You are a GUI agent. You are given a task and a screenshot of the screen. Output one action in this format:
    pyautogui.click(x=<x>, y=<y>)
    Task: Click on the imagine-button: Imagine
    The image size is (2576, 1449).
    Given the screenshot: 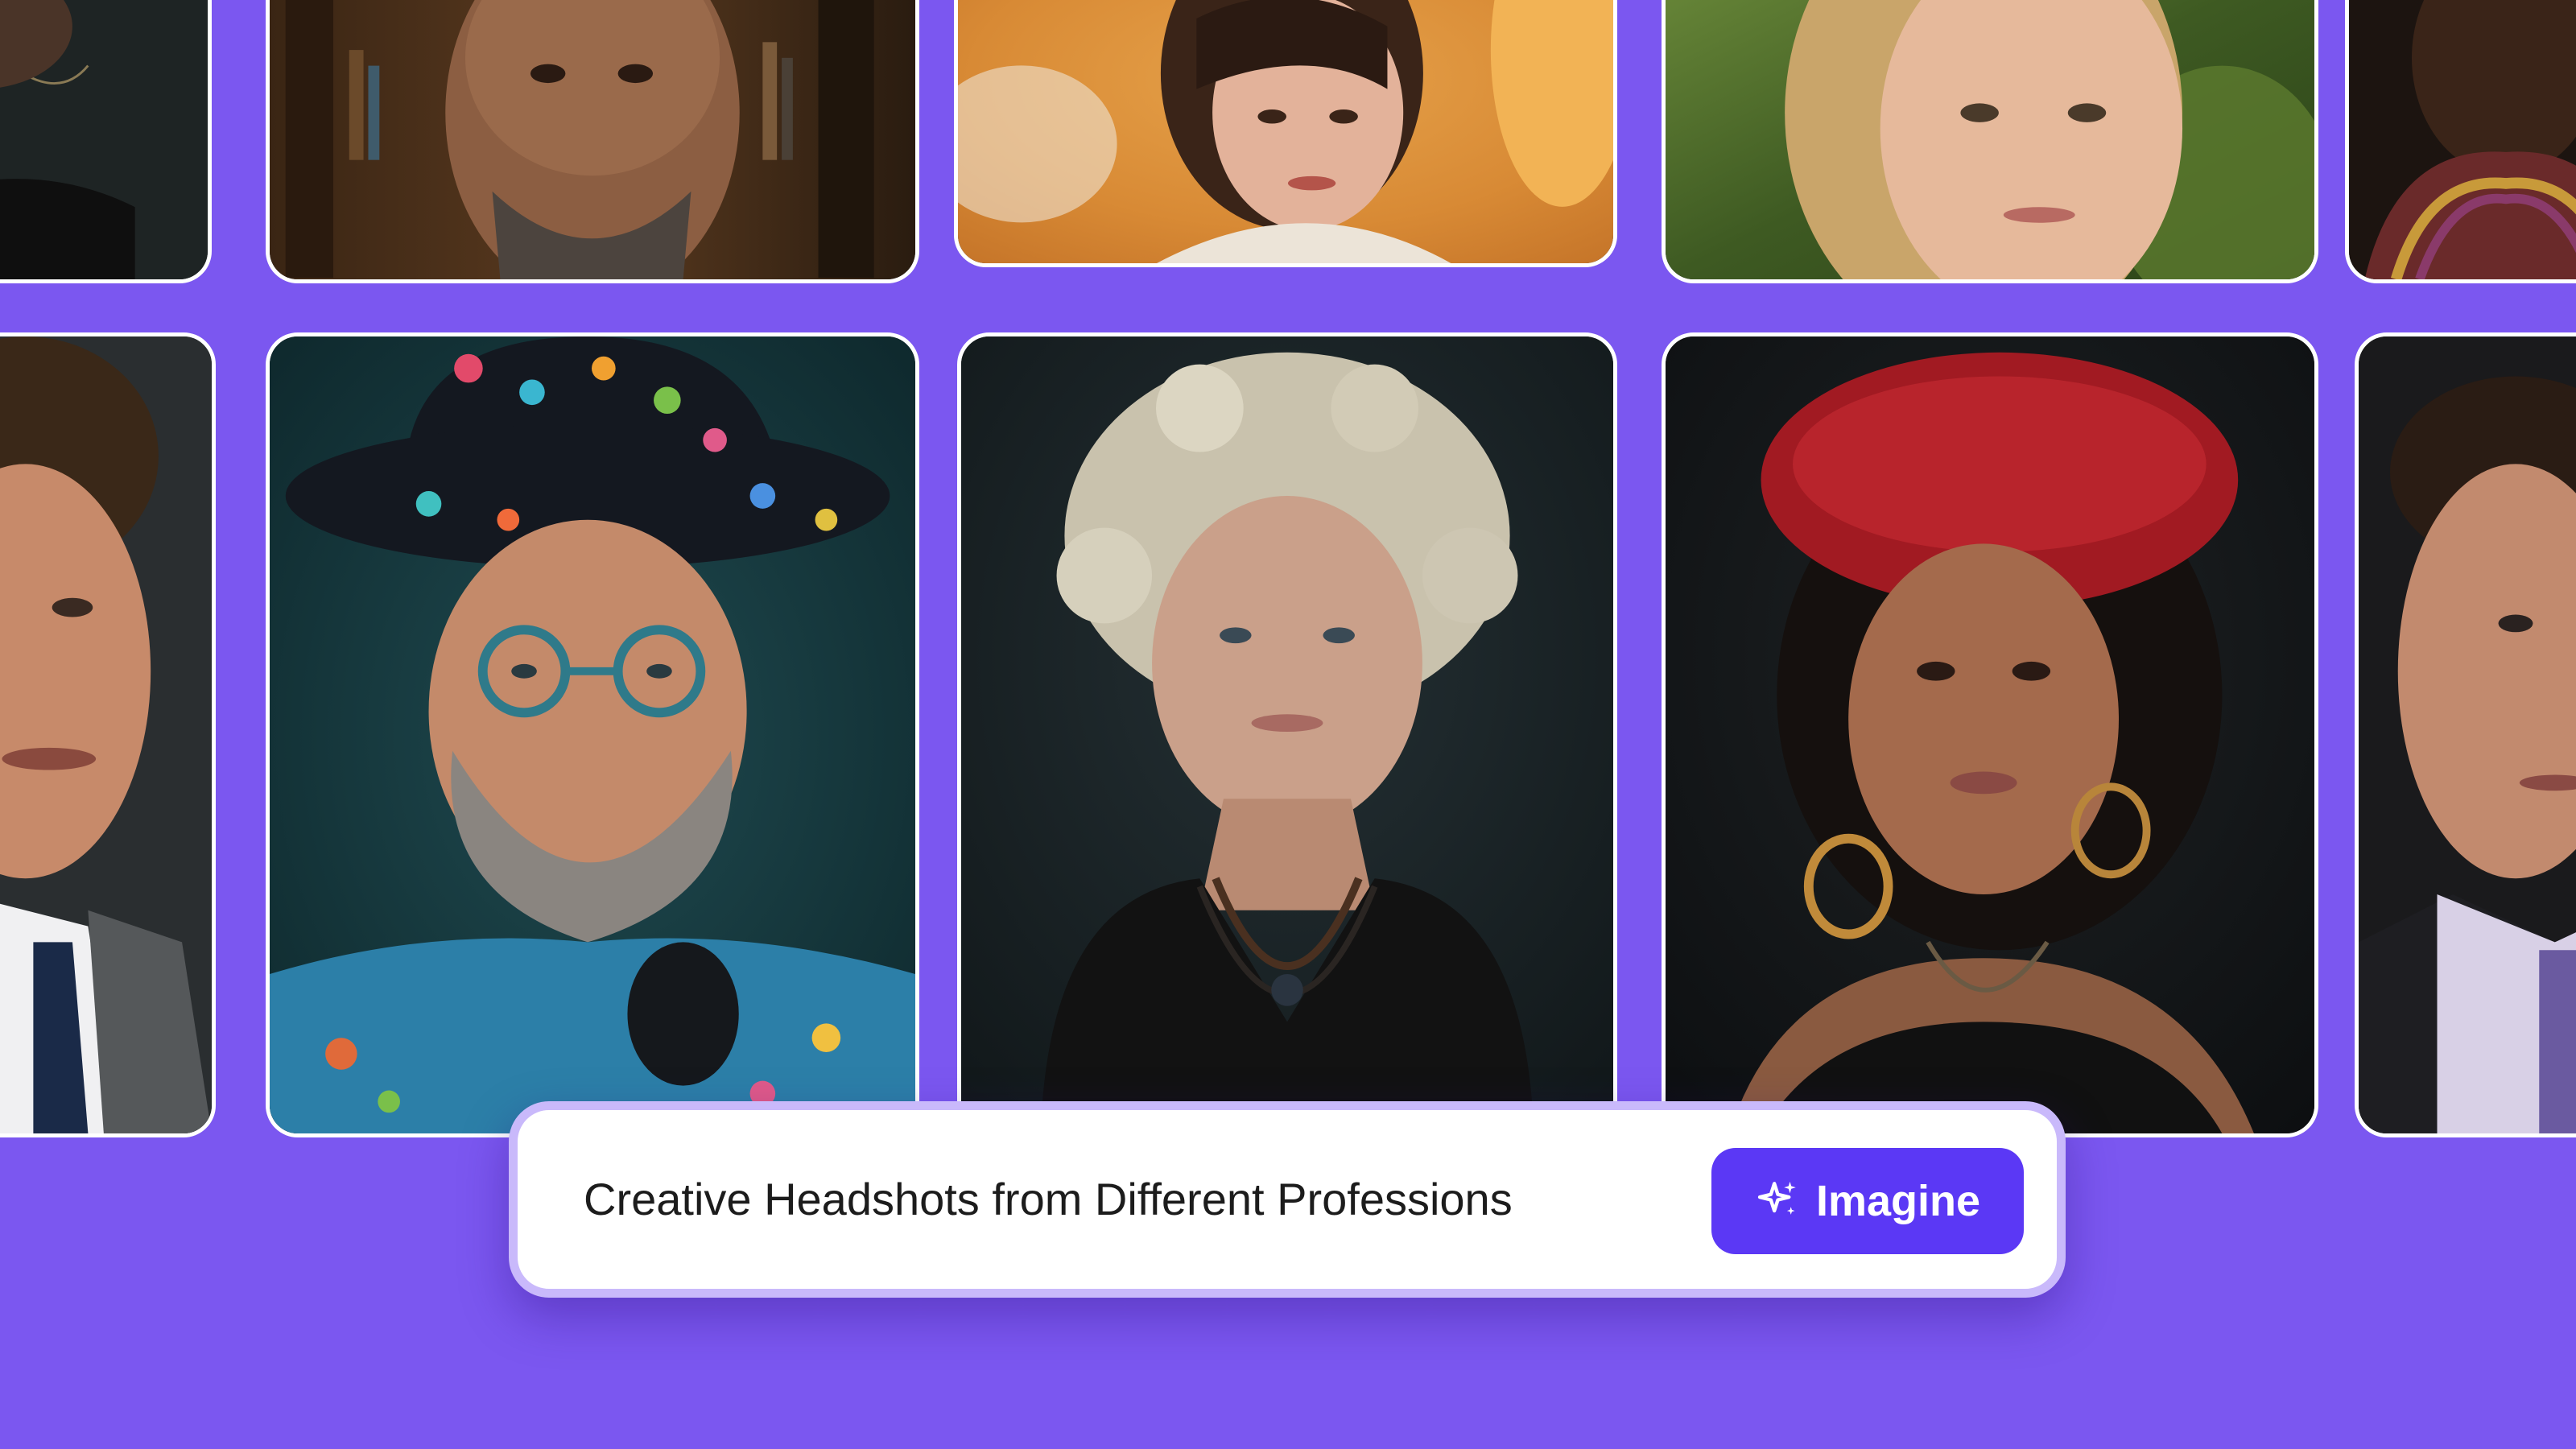 What is the action you would take?
    pyautogui.click(x=1867, y=1201)
    